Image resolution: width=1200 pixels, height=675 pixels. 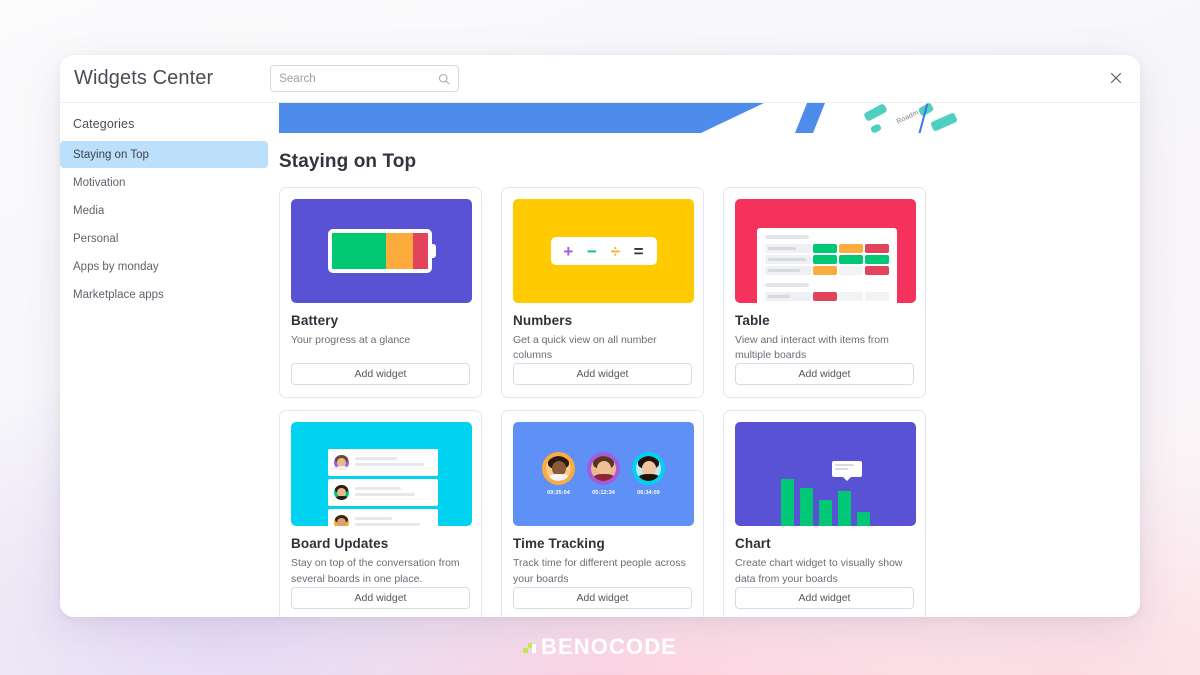 I want to click on sidebar-item-marketplace-apps: Marketplace apps, so click(x=164, y=294).